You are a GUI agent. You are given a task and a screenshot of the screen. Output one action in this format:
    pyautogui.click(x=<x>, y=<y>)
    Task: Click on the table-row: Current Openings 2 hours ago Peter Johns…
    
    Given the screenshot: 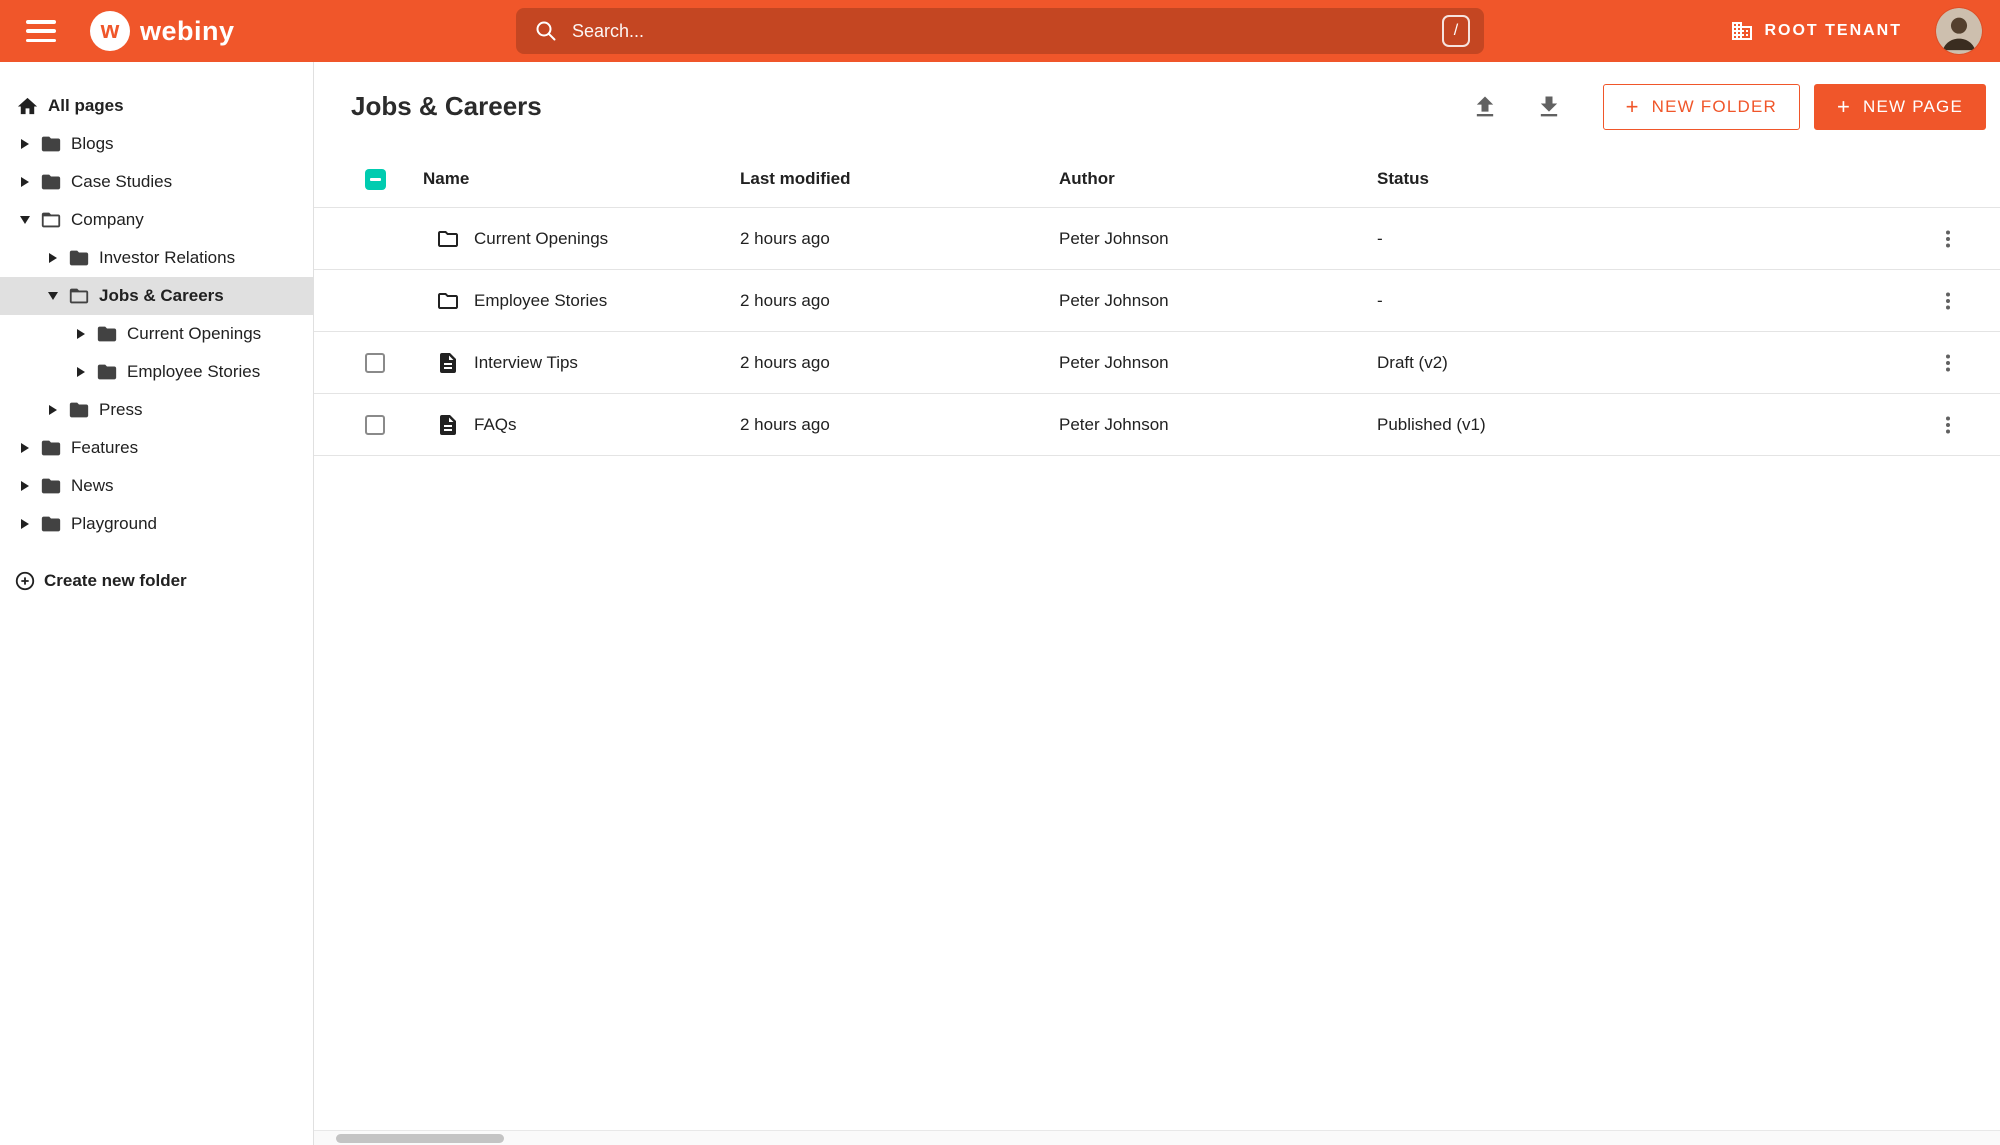 What is the action you would take?
    pyautogui.click(x=1157, y=239)
    